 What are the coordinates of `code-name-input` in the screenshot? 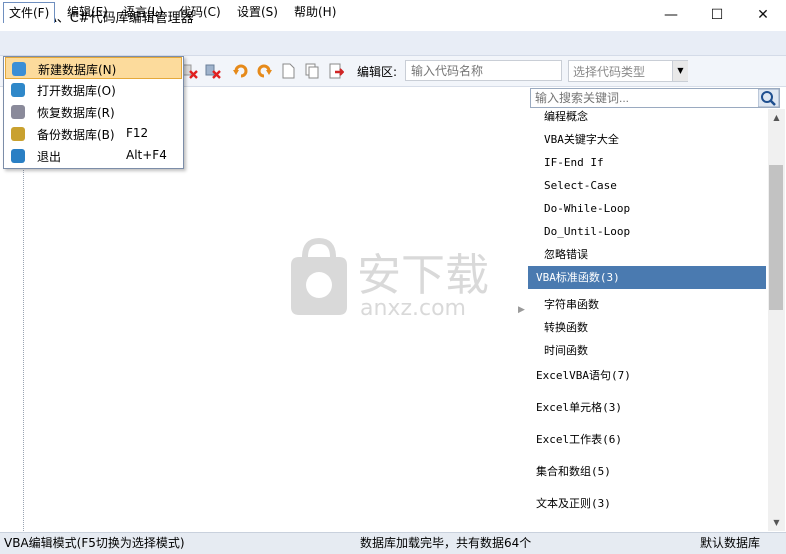 It's located at (483, 70).